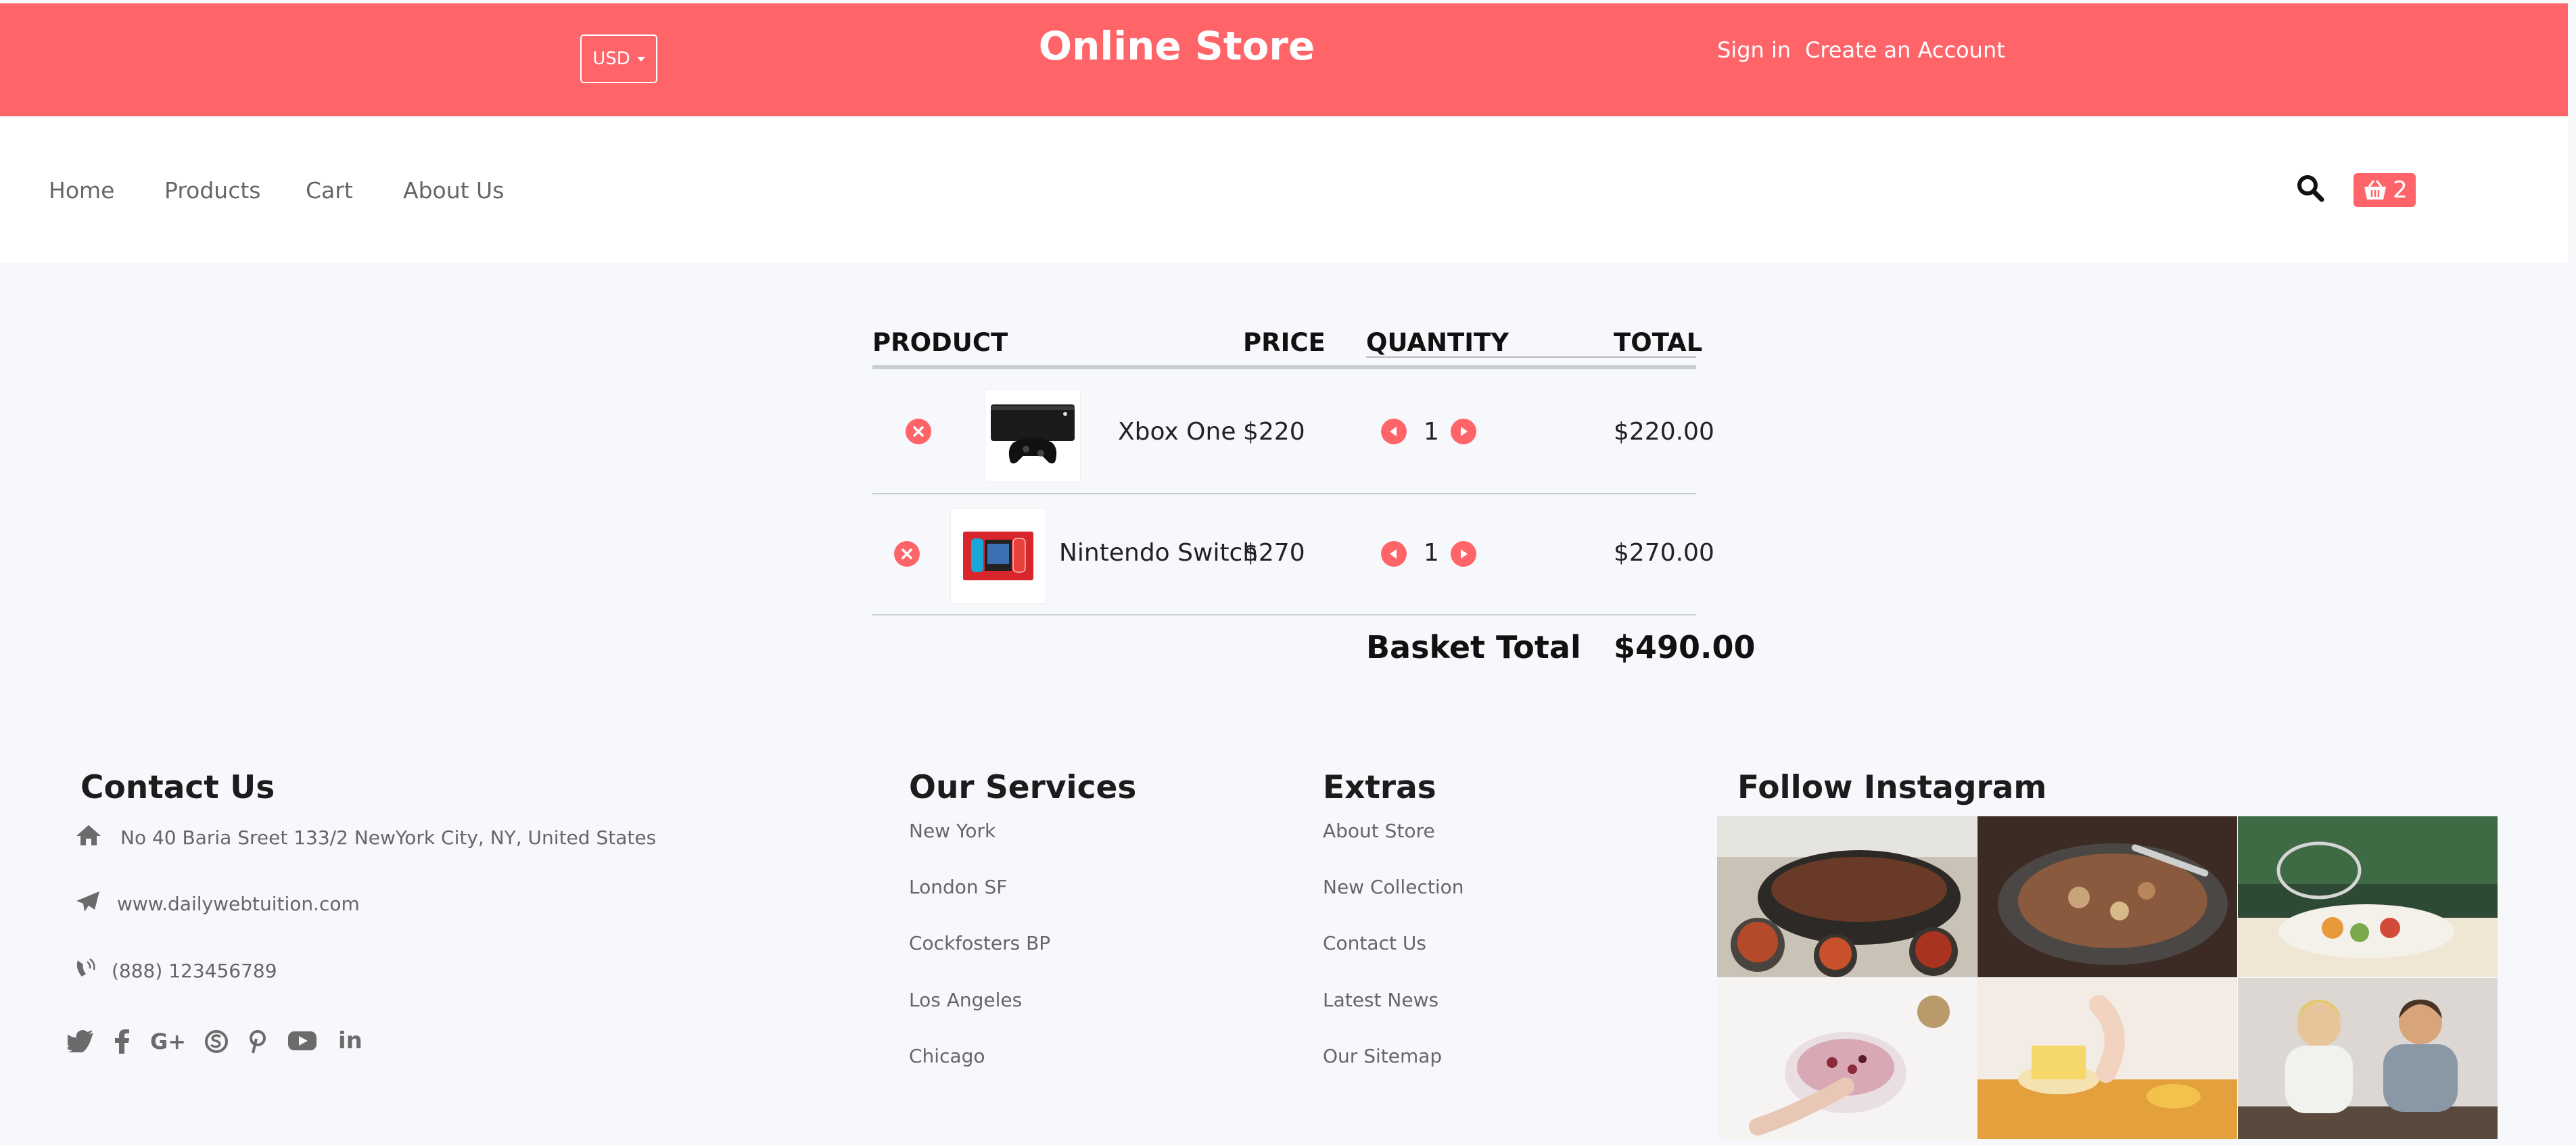 This screenshot has width=2576, height=1145. Describe the element at coordinates (2310, 188) in the screenshot. I see `search-icon` at that location.